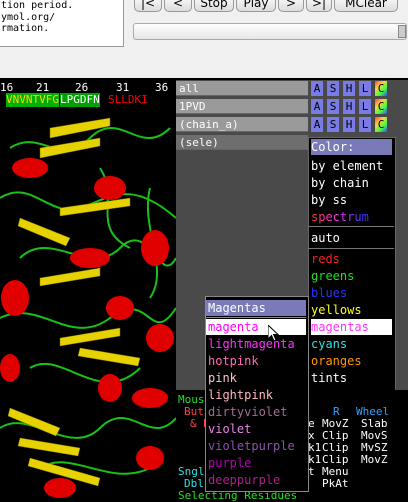 Image resolution: width=408 pixels, height=502 pixels. I want to click on menu-item-greens: greens, so click(351, 276).